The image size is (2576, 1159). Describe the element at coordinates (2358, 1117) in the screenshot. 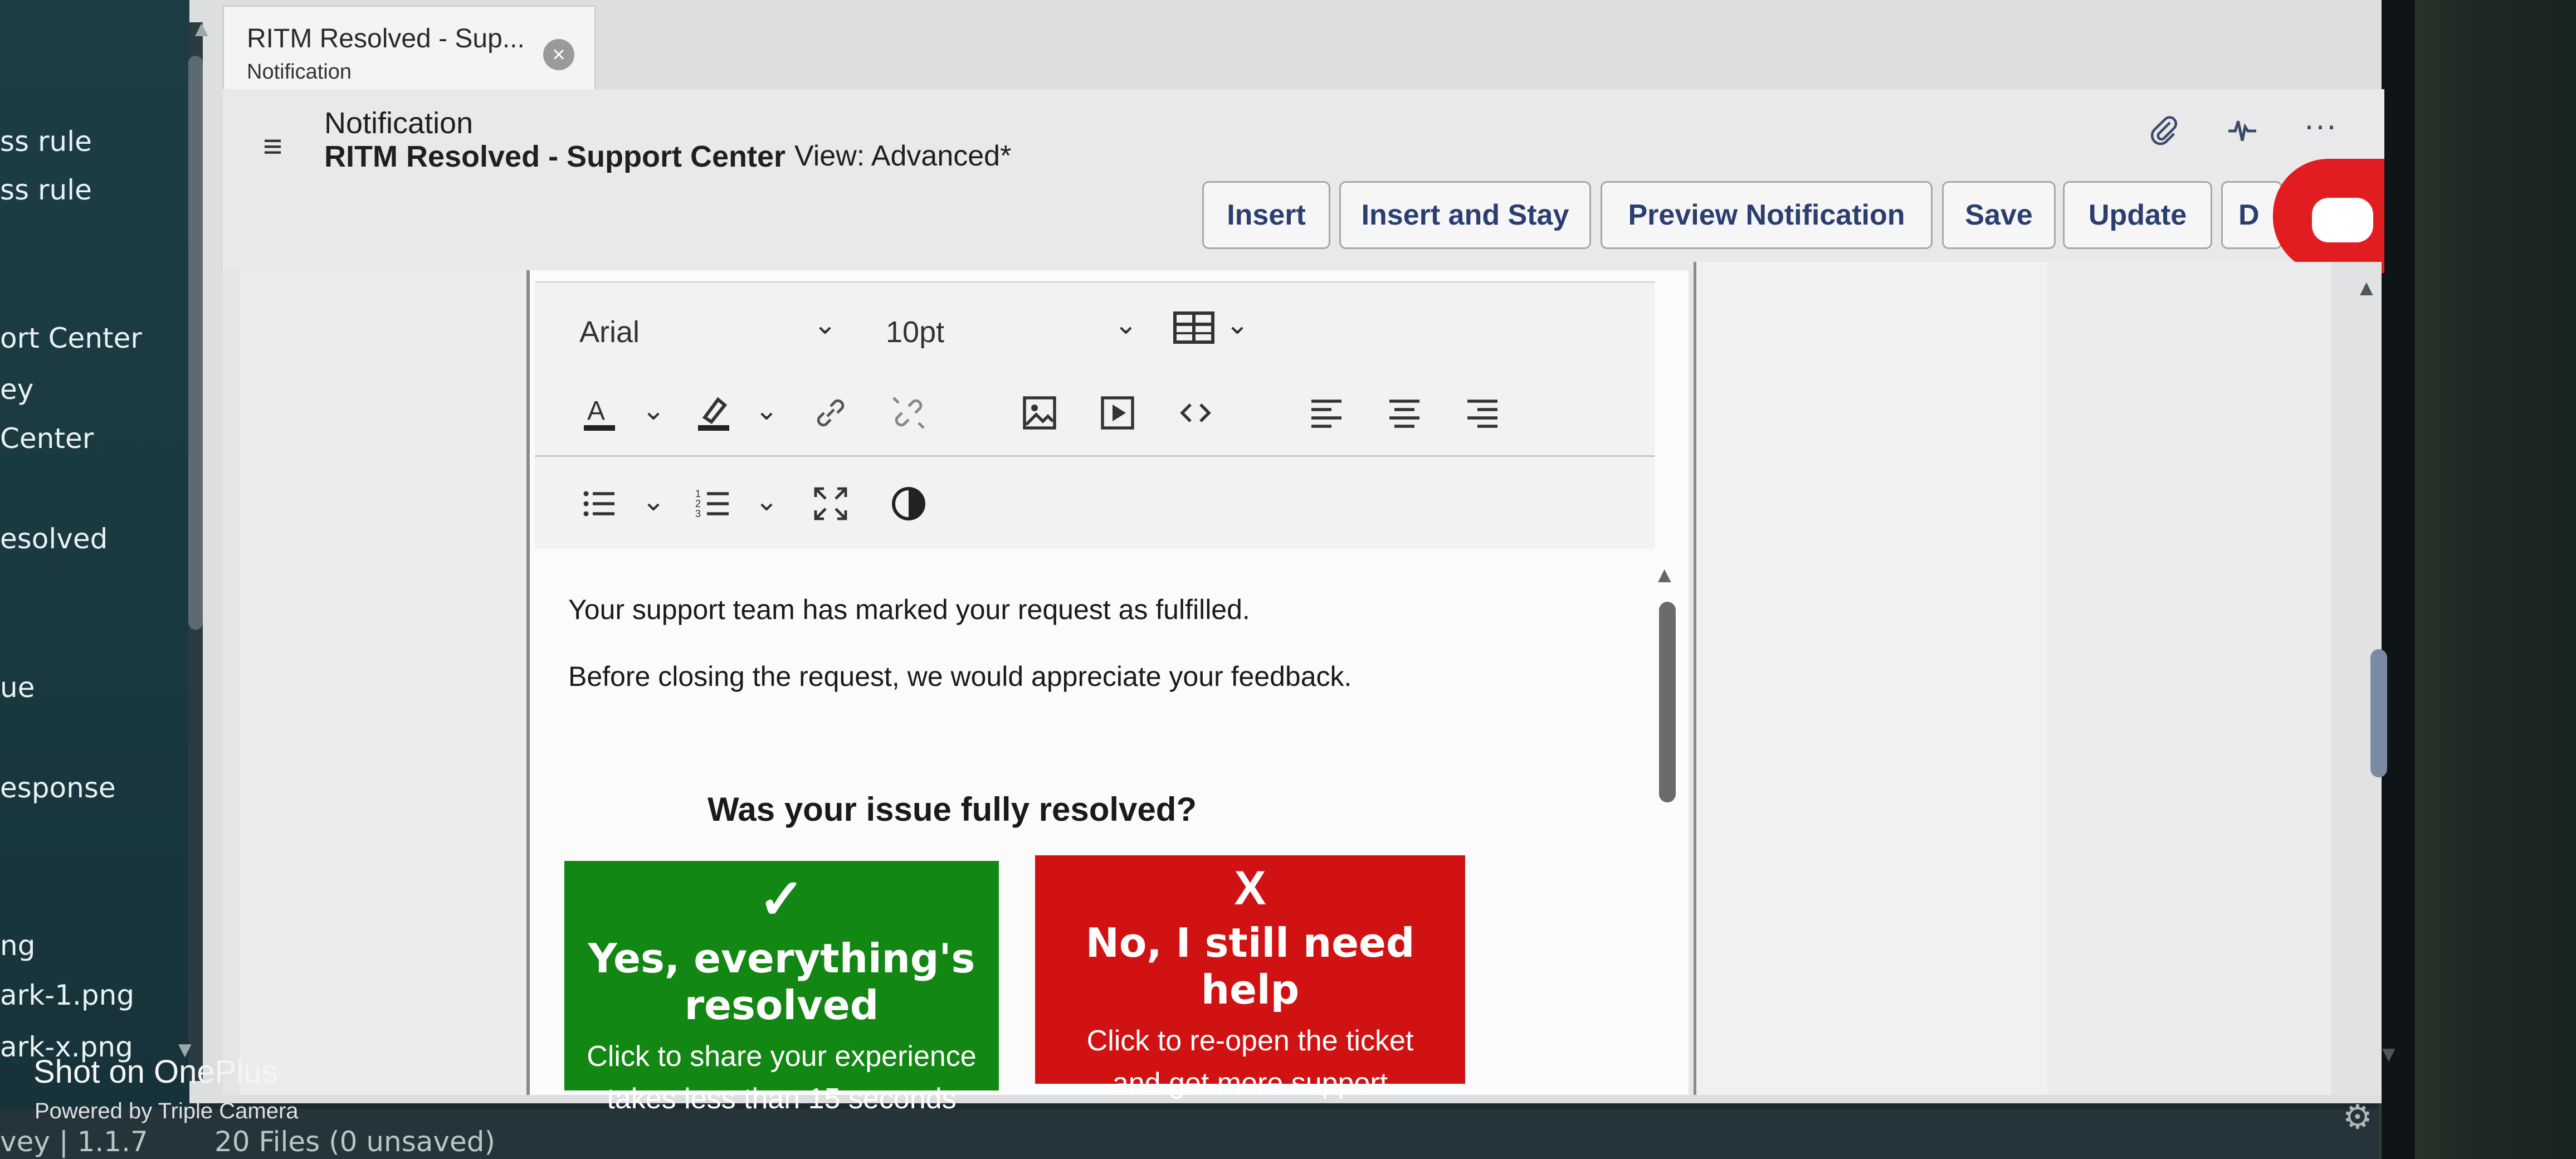

I see `settings-icon: ⚙` at that location.